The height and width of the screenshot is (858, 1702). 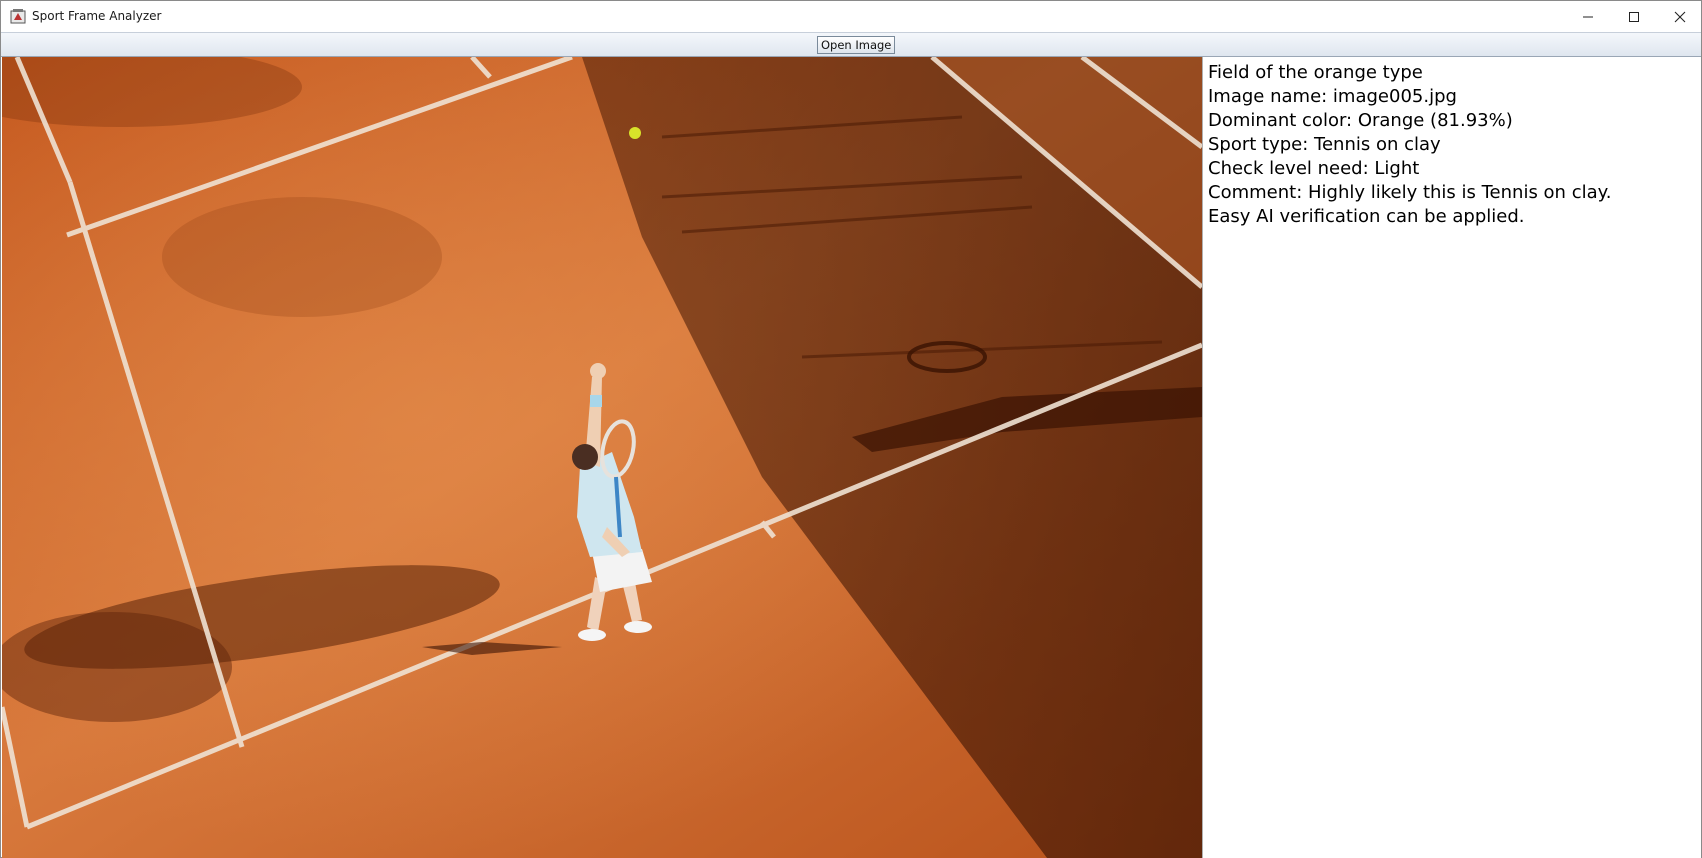 I want to click on verification-text: Easy AI verification can be applied., so click(x=1366, y=216).